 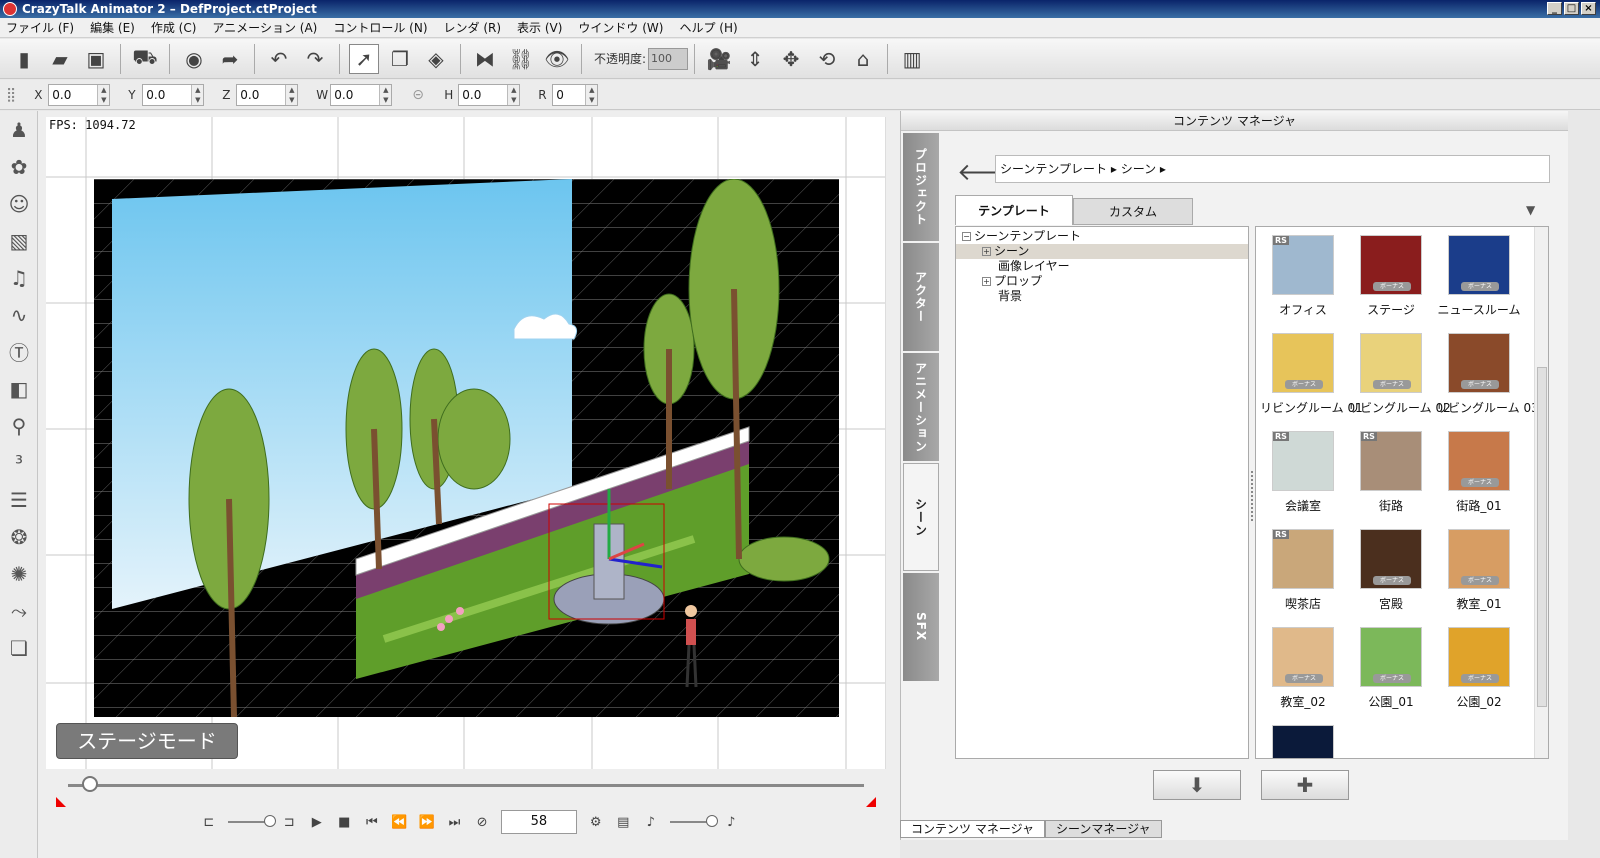 I want to click on scene-thumbnail-item: ボーナス リビングルーム 02, so click(x=1399, y=382).